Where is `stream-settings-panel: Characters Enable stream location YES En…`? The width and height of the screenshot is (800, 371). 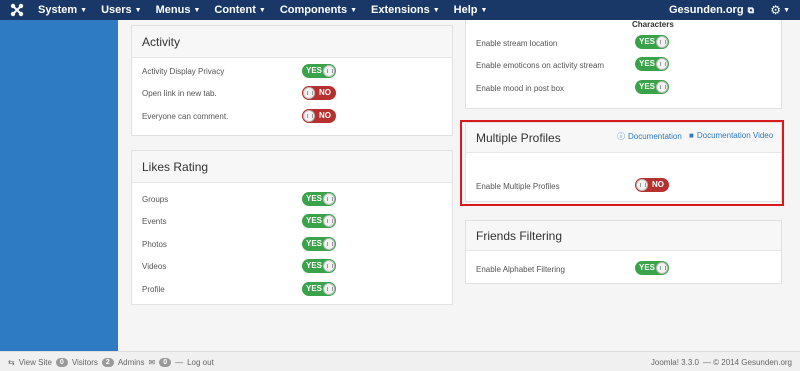 stream-settings-panel: Characters Enable stream location YES En… is located at coordinates (623, 64).